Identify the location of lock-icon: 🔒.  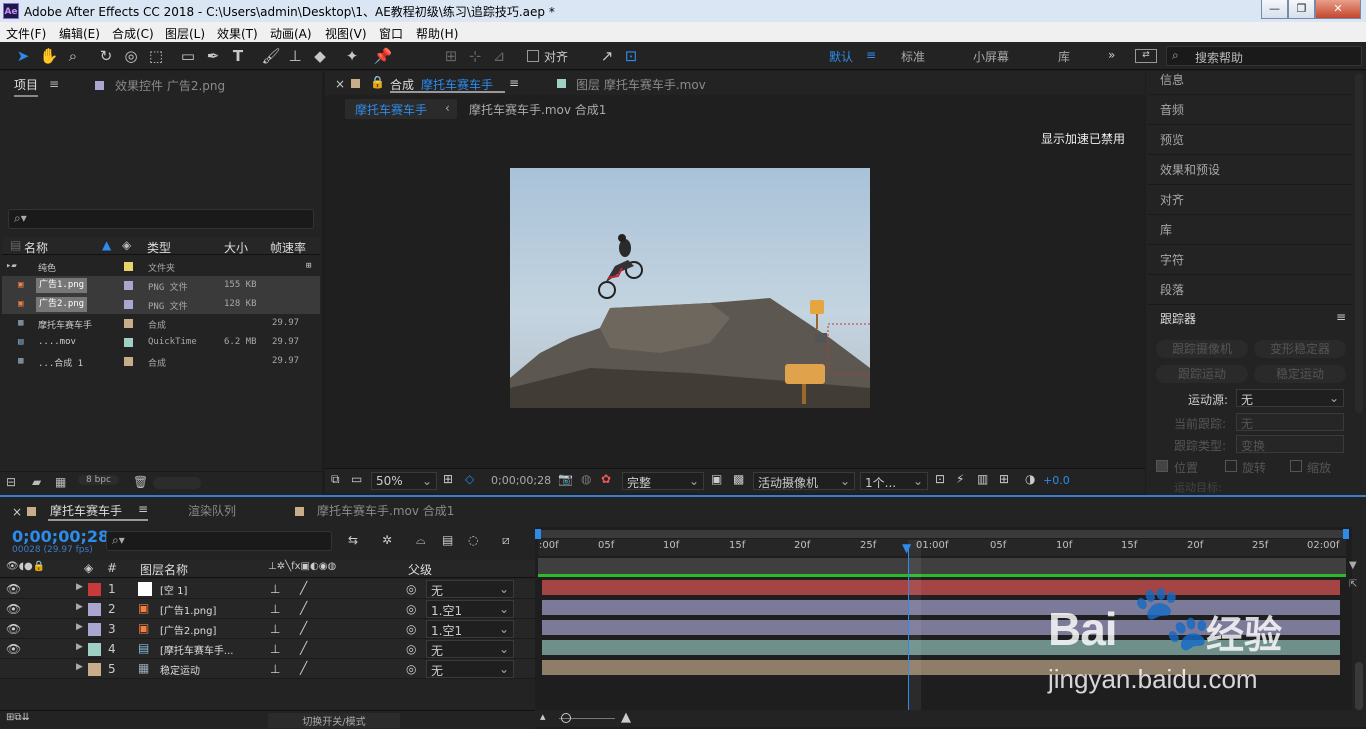
(377, 82).